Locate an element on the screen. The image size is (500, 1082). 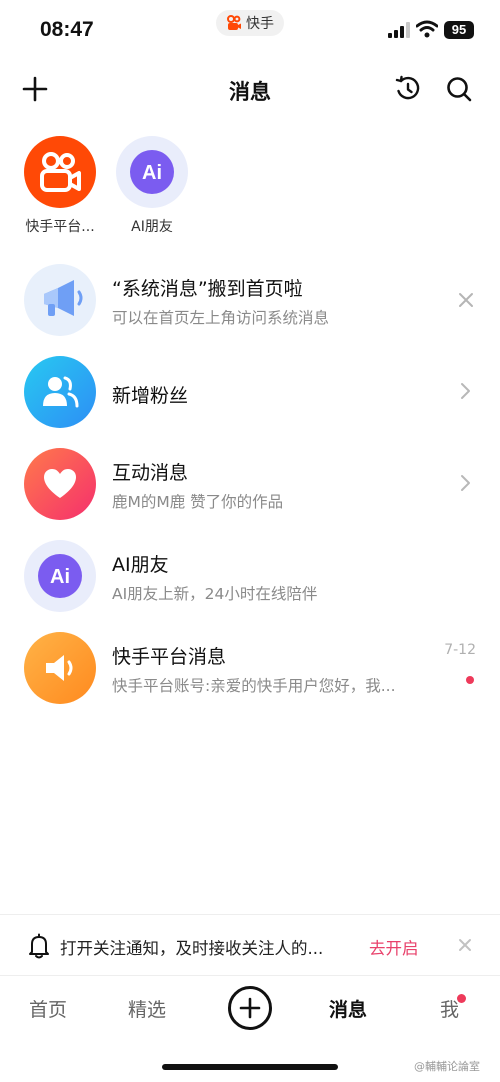
wifi-icon is located at coordinates (427, 29).